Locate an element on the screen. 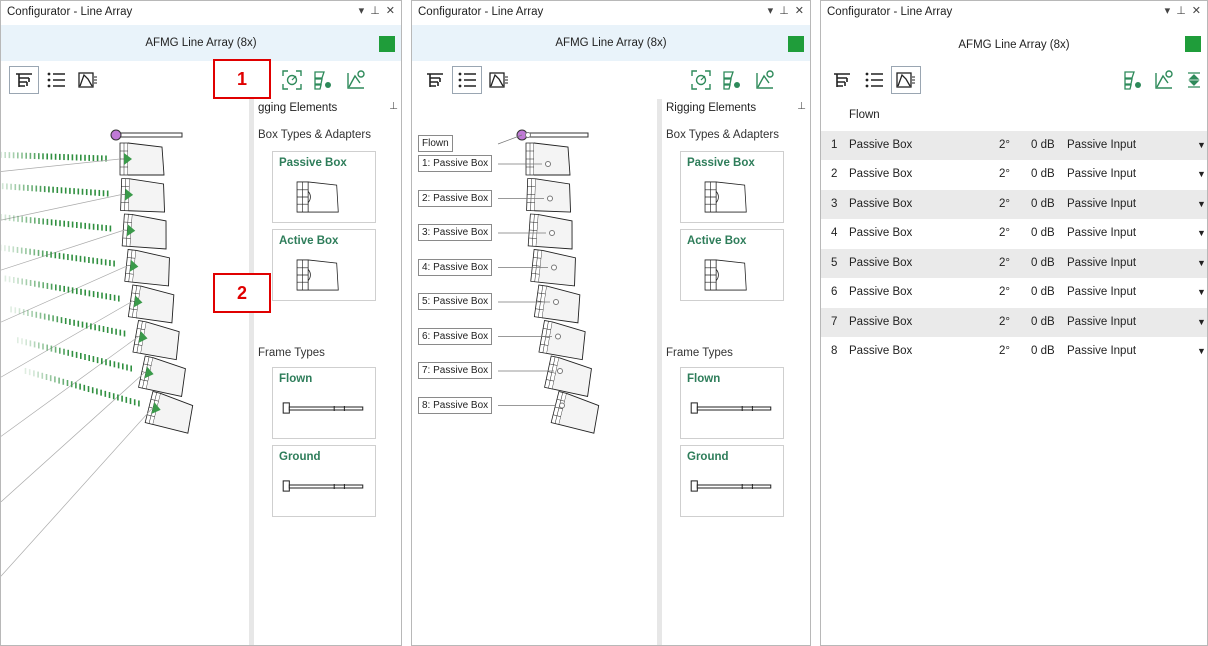  table-row: 4 Passive Box 2° 0 dB Passive Input ▼ is located at coordinates (1014, 234).